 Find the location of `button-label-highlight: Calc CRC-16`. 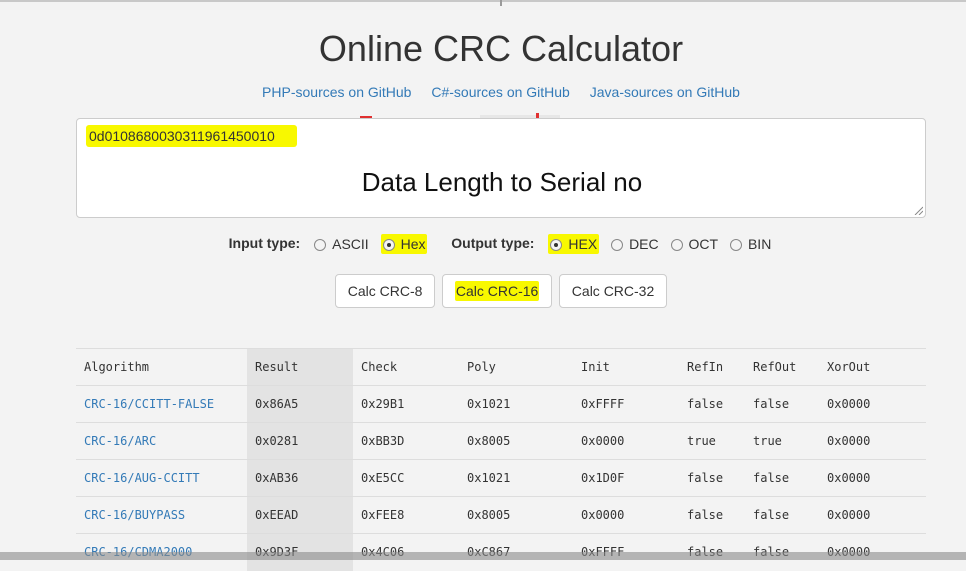

button-label-highlight: Calc CRC-16 is located at coordinates (497, 291).